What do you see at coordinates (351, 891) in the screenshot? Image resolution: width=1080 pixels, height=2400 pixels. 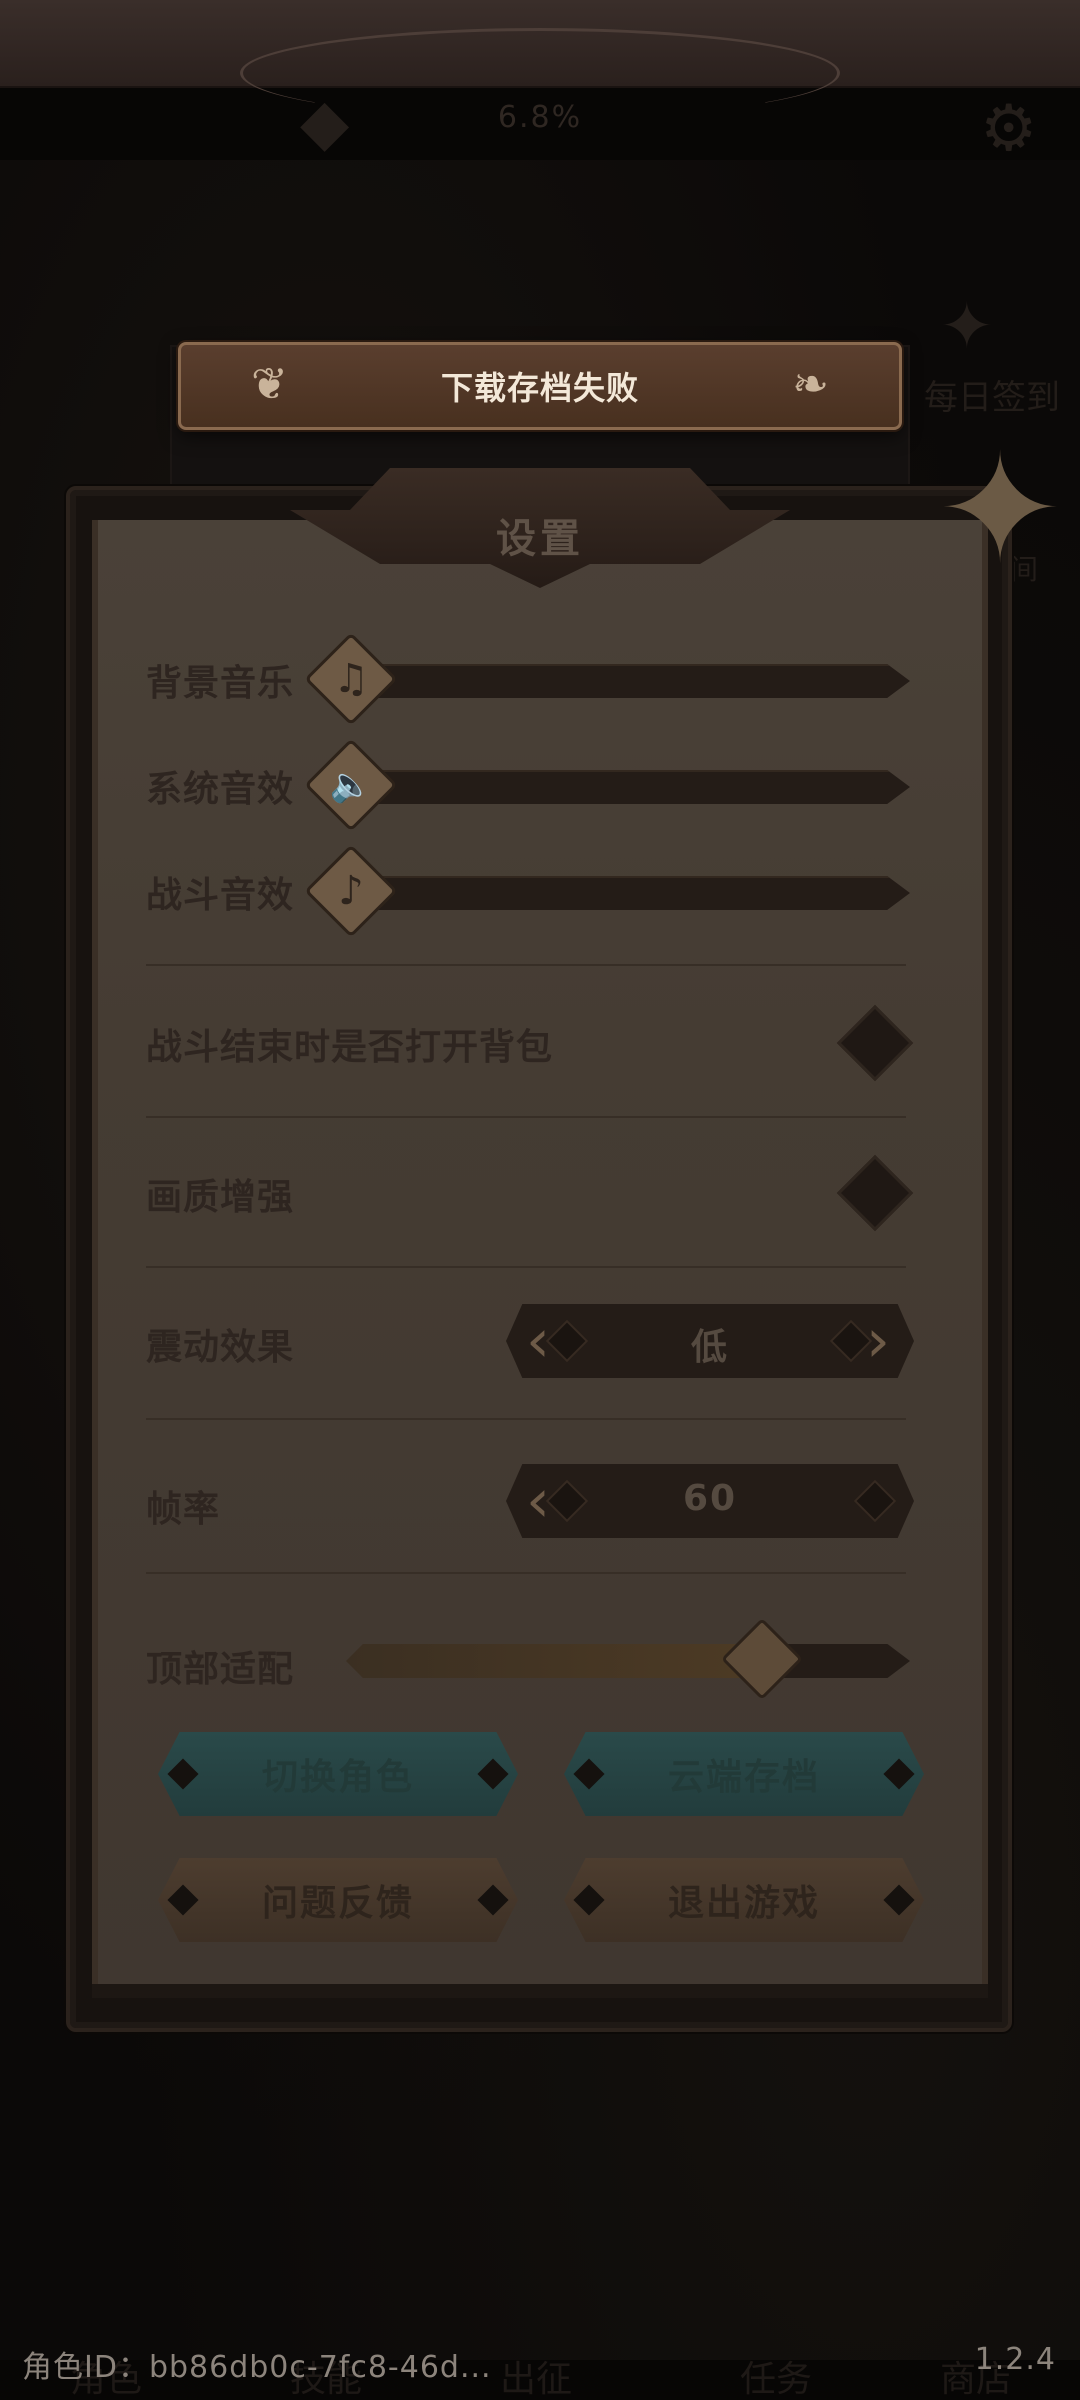 I see `eighth-note-icon: ♪` at bounding box center [351, 891].